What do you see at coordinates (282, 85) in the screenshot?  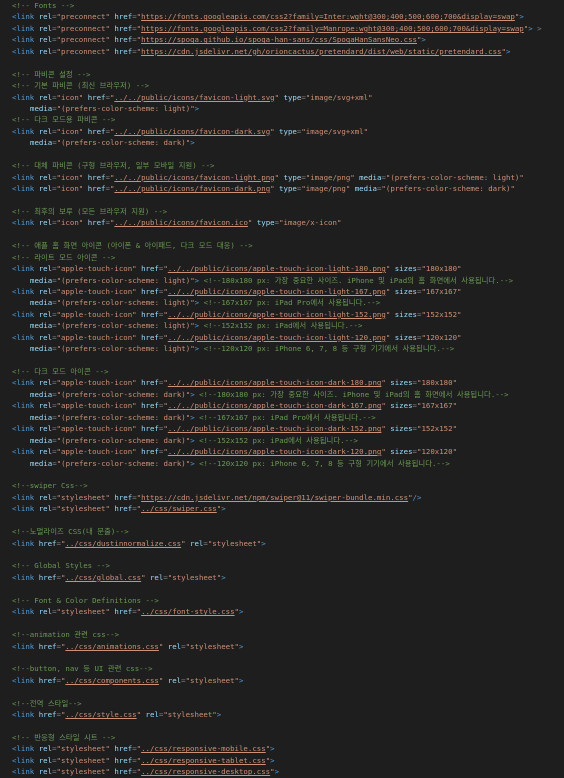 I see `code-line: <!-- 기본 파비콘 (최신 브라우저) -->` at bounding box center [282, 85].